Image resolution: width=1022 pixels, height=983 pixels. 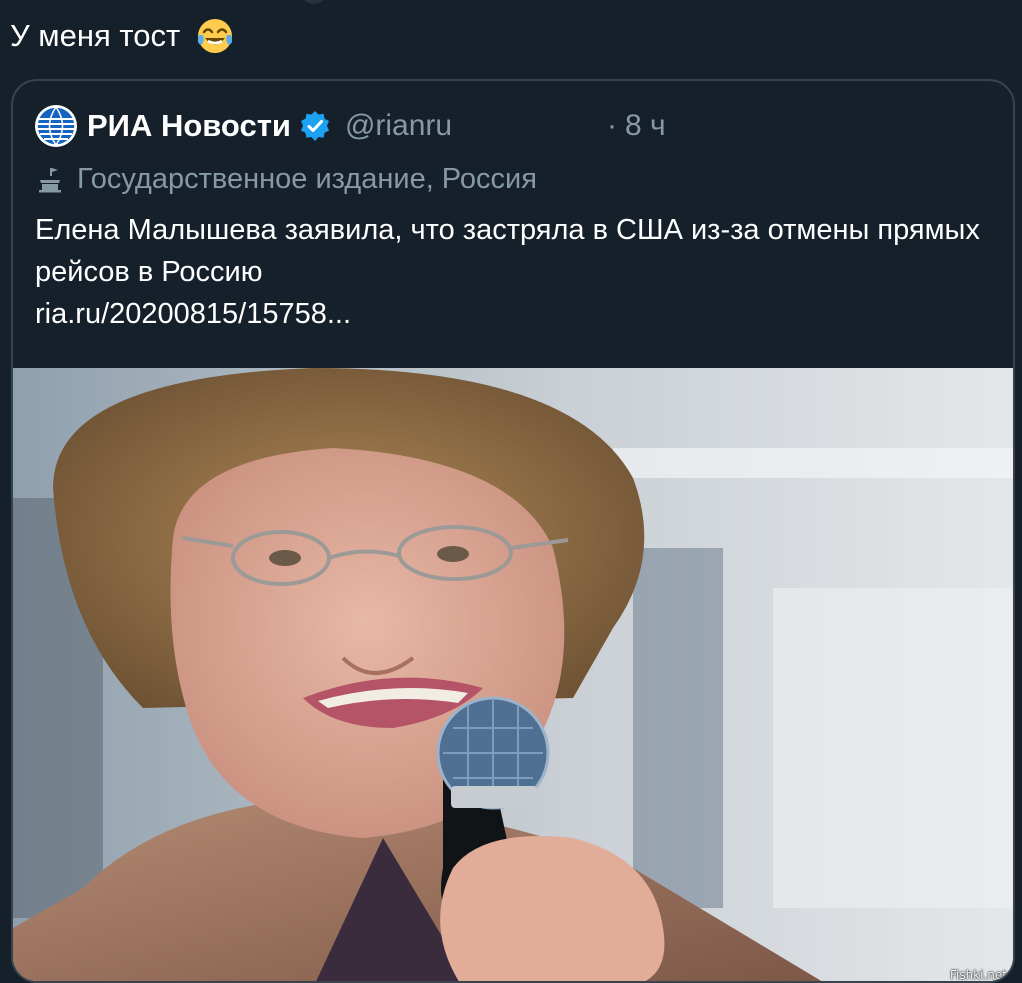 I want to click on ria-novosti-avatar, so click(x=56, y=126).